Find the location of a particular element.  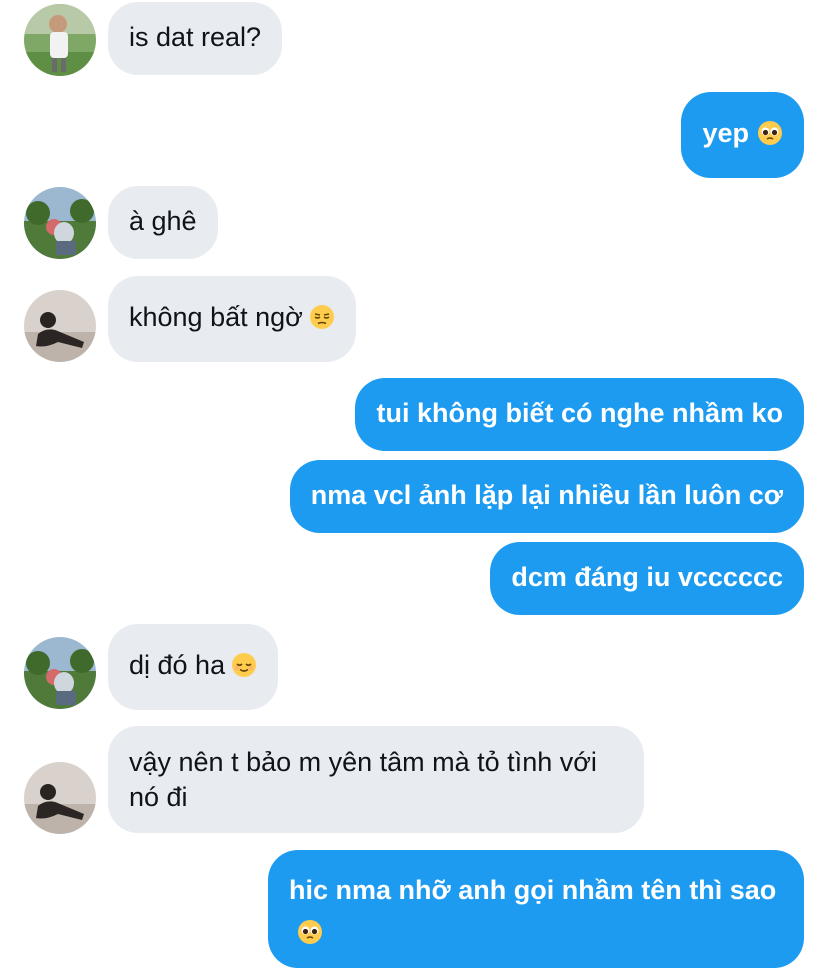

message-bubble: tui không biết có nghe nhầm ko is located at coordinates (579, 414).